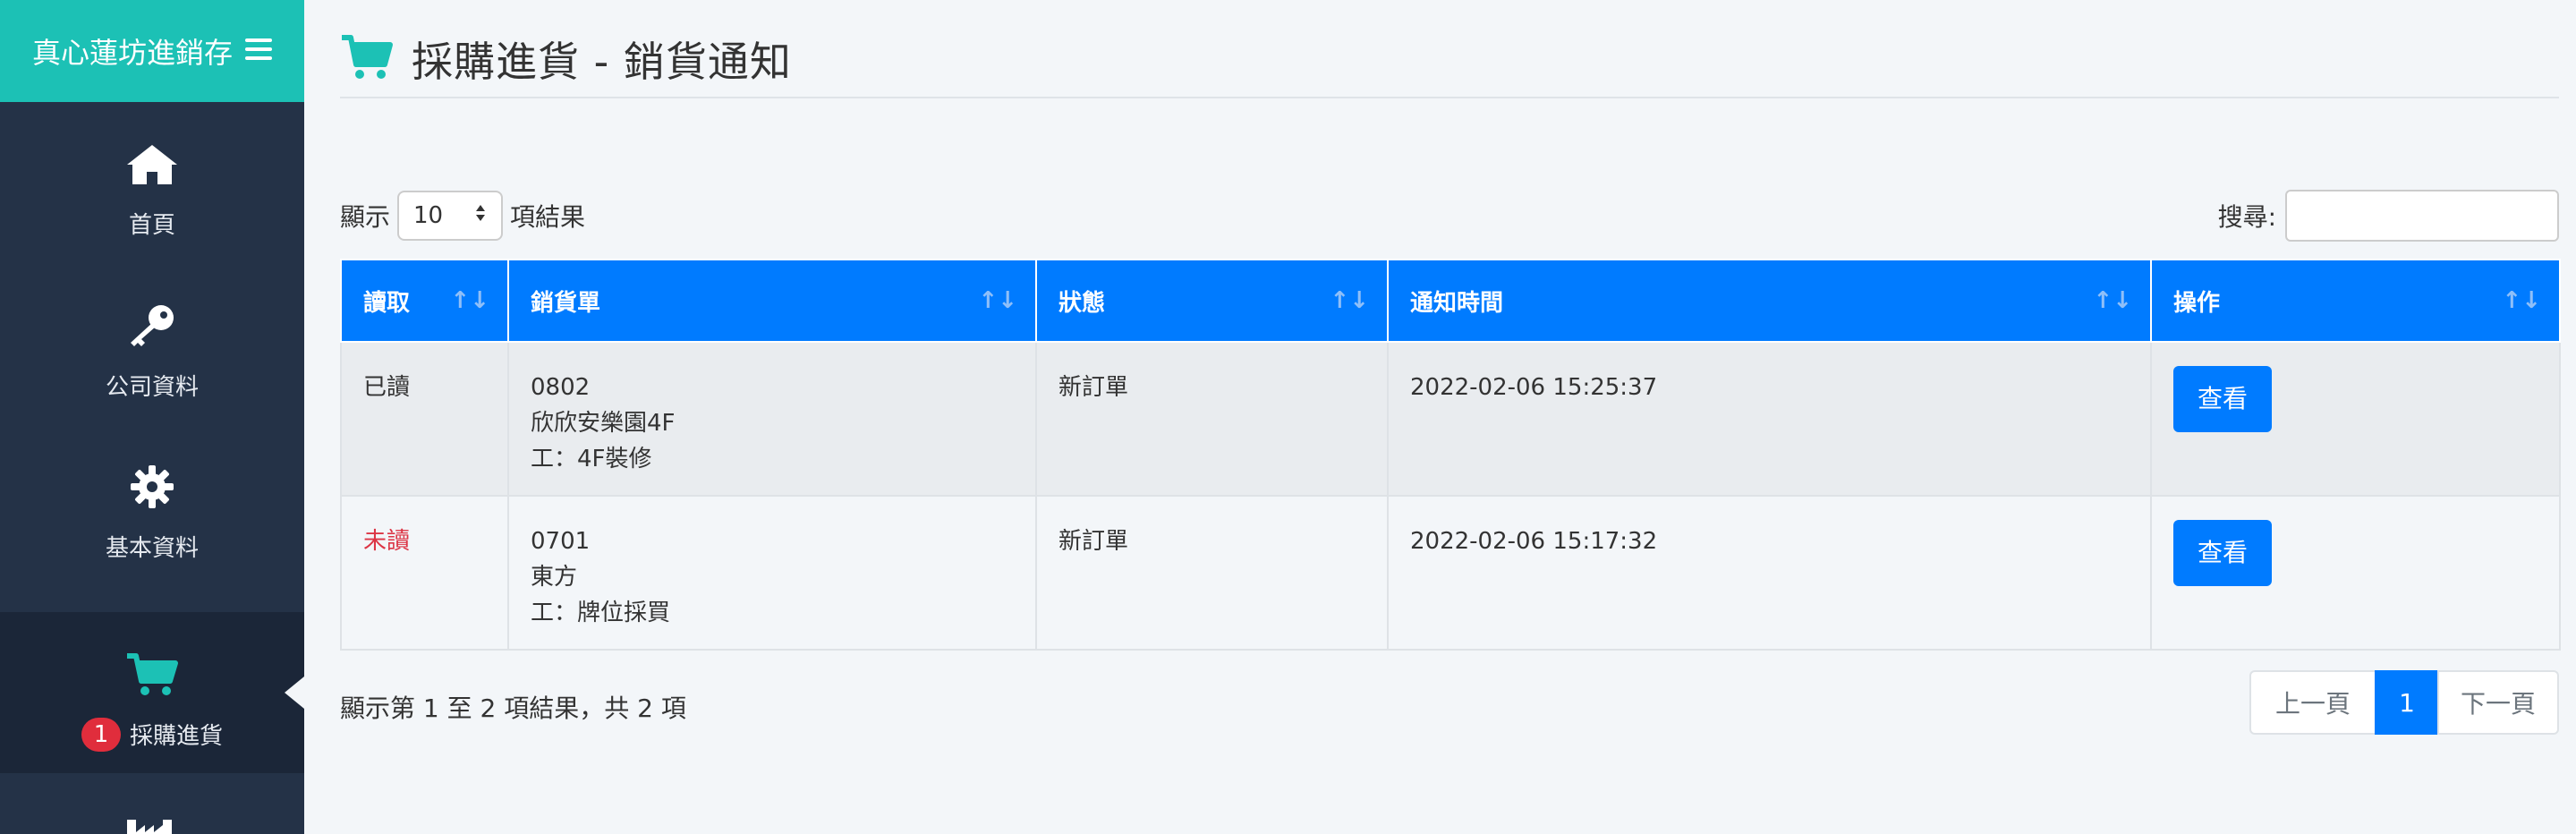 The width and height of the screenshot is (2576, 834). Describe the element at coordinates (772, 419) in the screenshot. I see `order-cell: 0802 欣欣安樂園4F 工：4F裝修` at that location.